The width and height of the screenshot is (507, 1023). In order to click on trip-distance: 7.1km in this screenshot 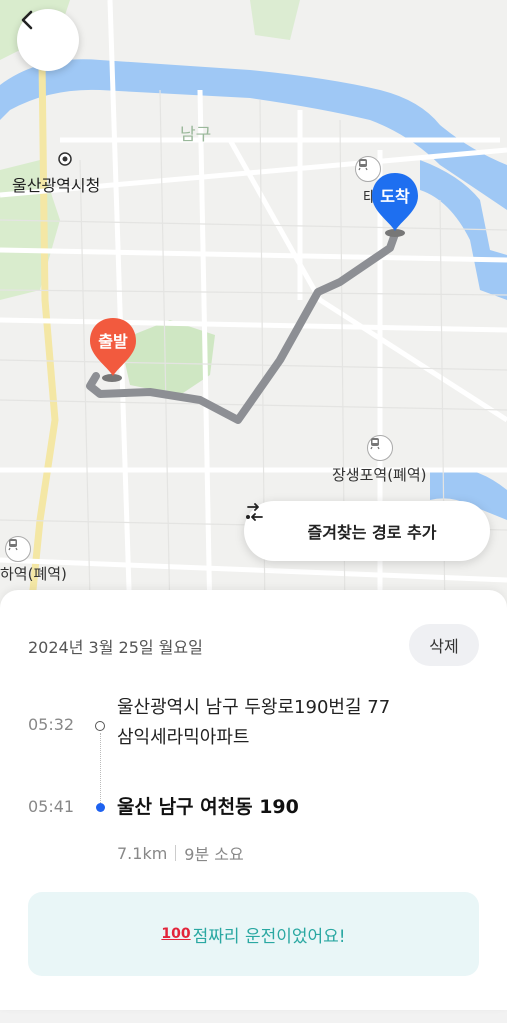, I will do `click(142, 853)`.